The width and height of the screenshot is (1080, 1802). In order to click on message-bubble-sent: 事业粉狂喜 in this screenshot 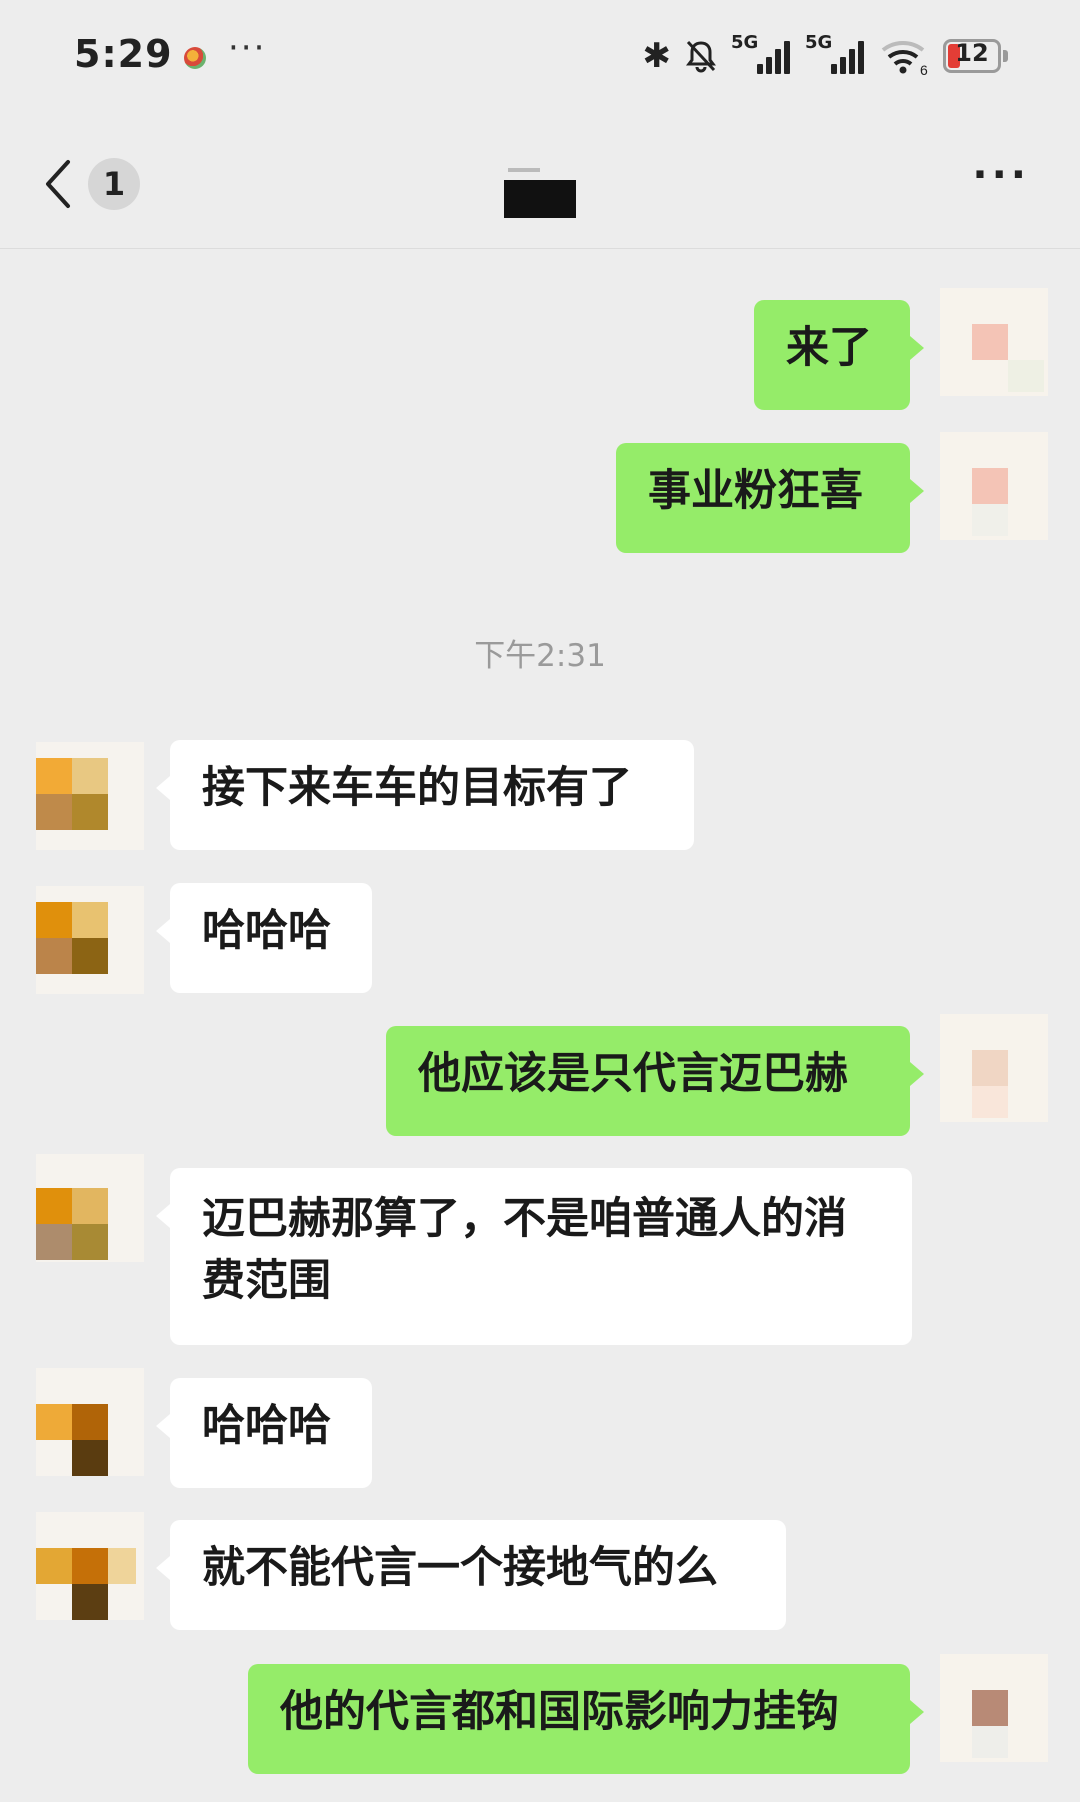, I will do `click(770, 498)`.